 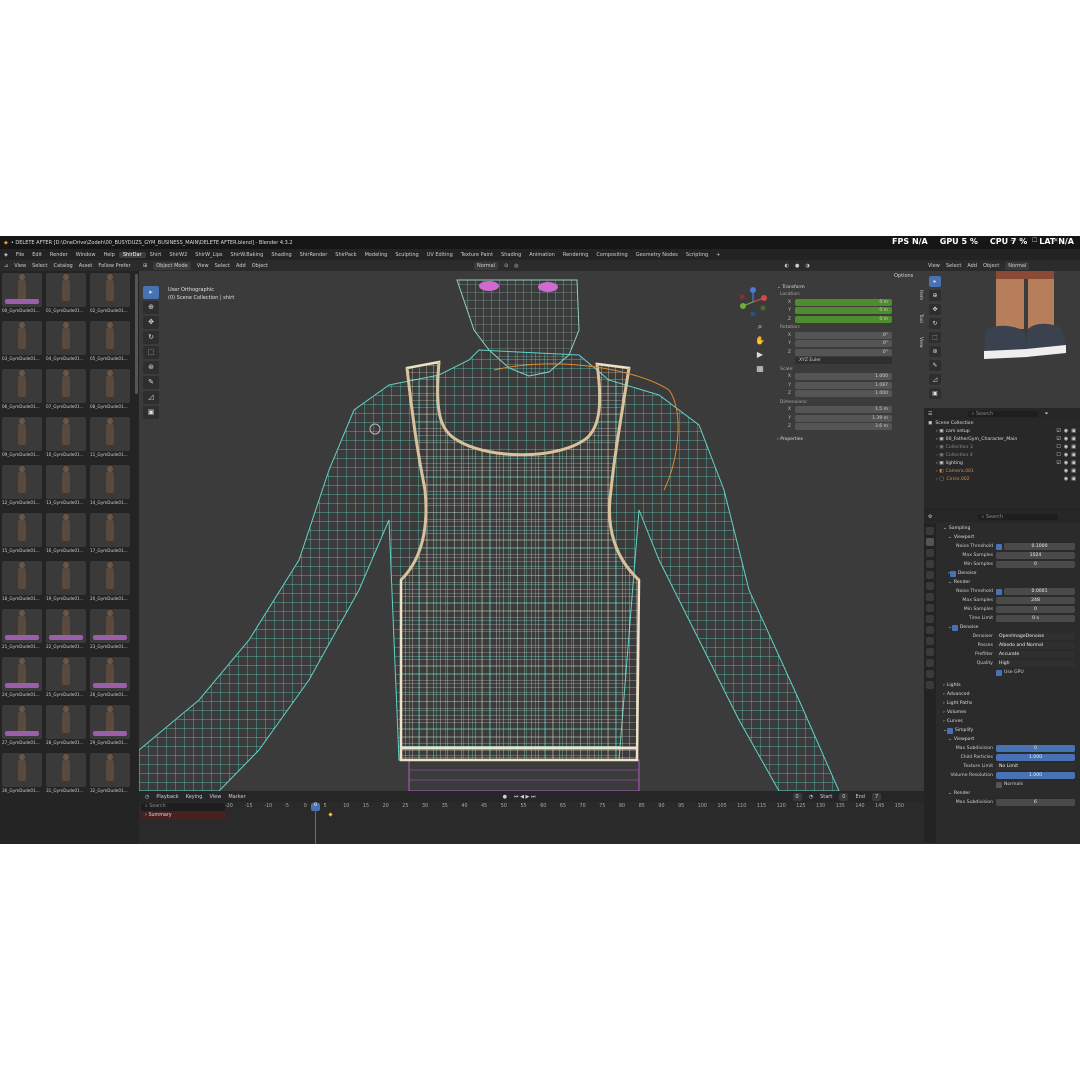 I want to click on viewport-editor-icon: ⊞, so click(x=145, y=266).